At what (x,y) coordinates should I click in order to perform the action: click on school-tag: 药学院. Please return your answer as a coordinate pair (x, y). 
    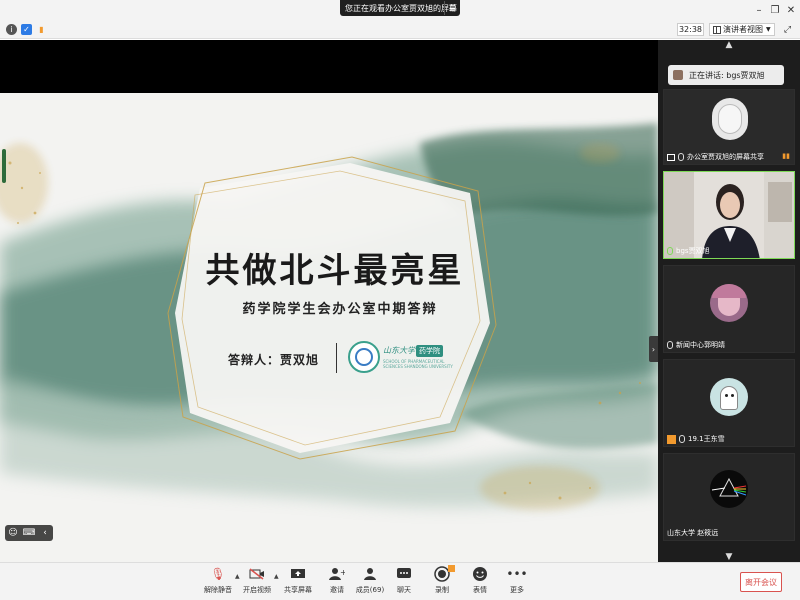
    Looking at the image, I should click on (429, 351).